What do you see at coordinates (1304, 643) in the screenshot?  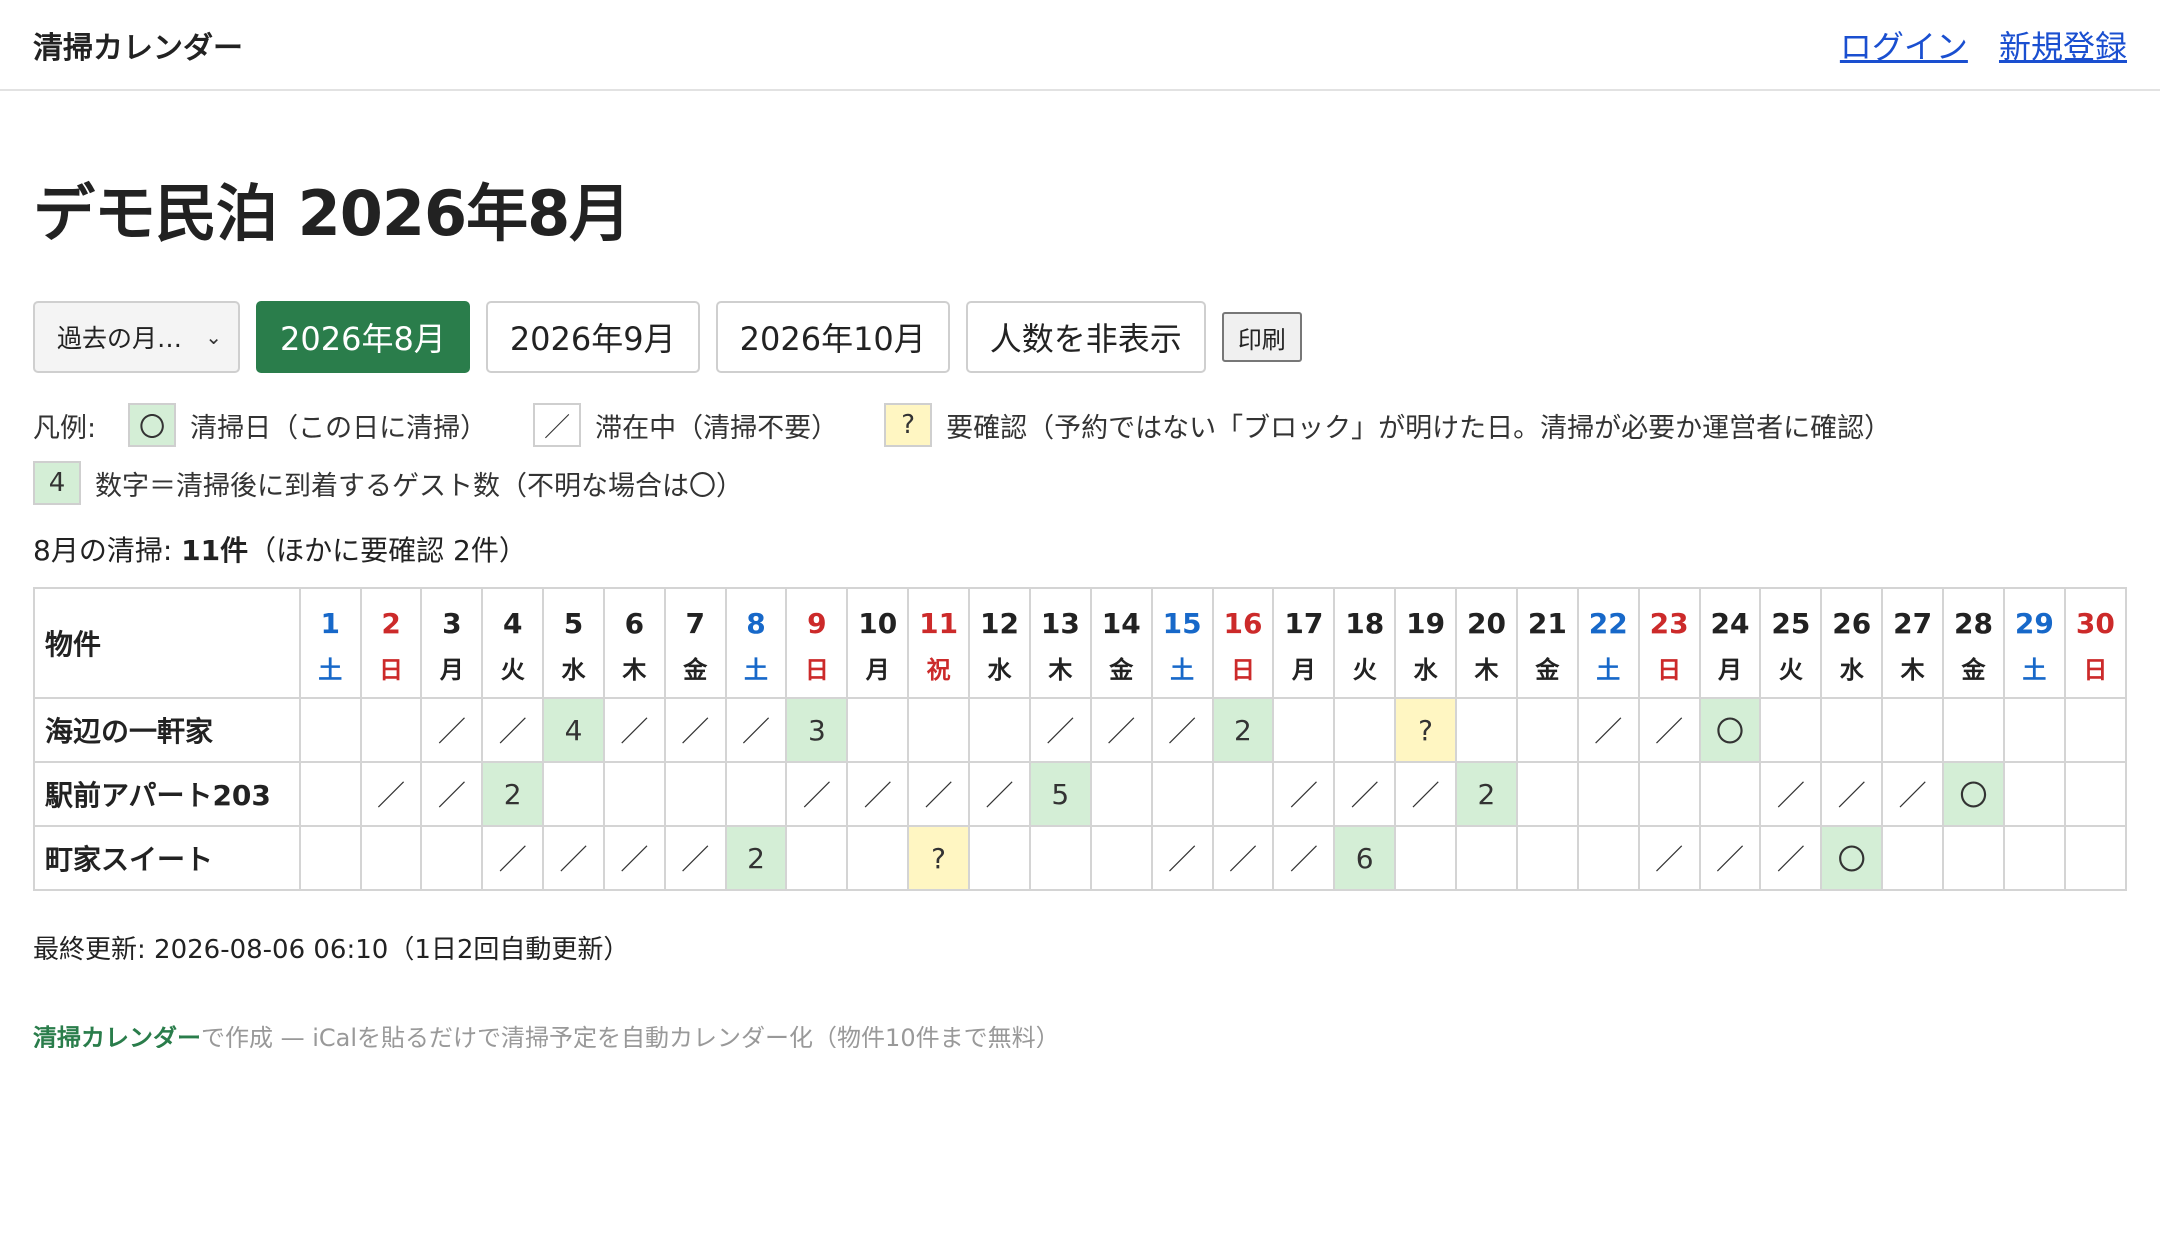 I see `day-header: 17 月` at bounding box center [1304, 643].